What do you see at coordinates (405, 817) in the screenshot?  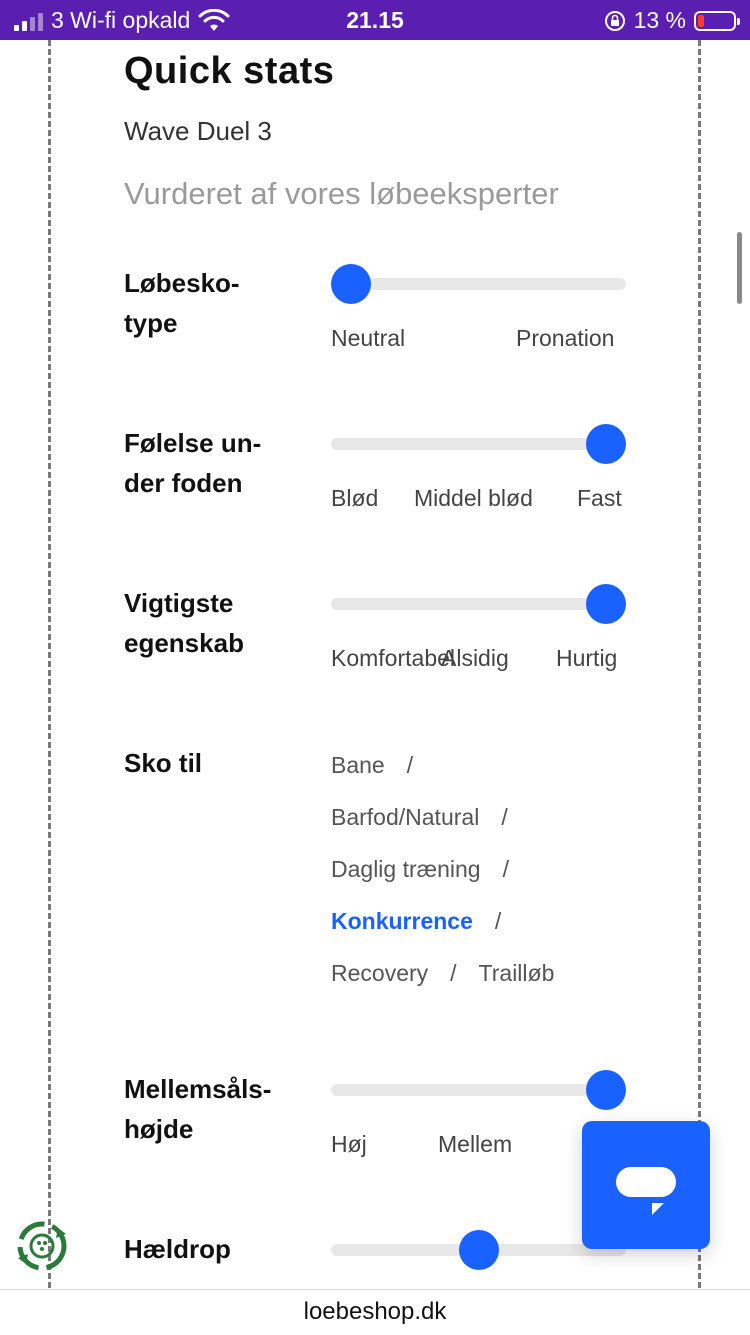 I see `shoe-for-barfod: Barfod/Natural` at bounding box center [405, 817].